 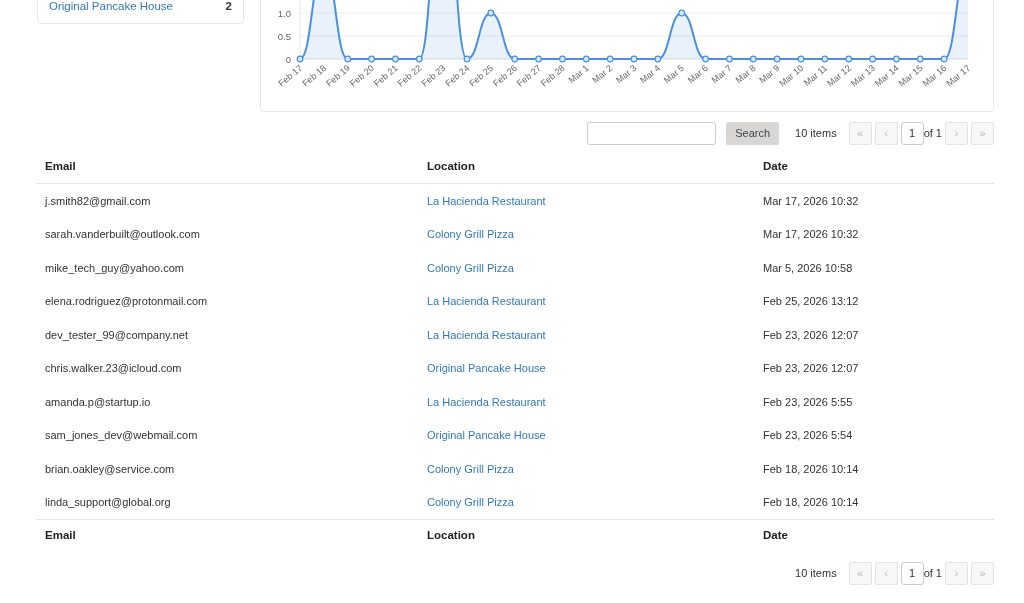 I want to click on date-cell-text: Feb 25, 2026 13:12, so click(x=811, y=301).